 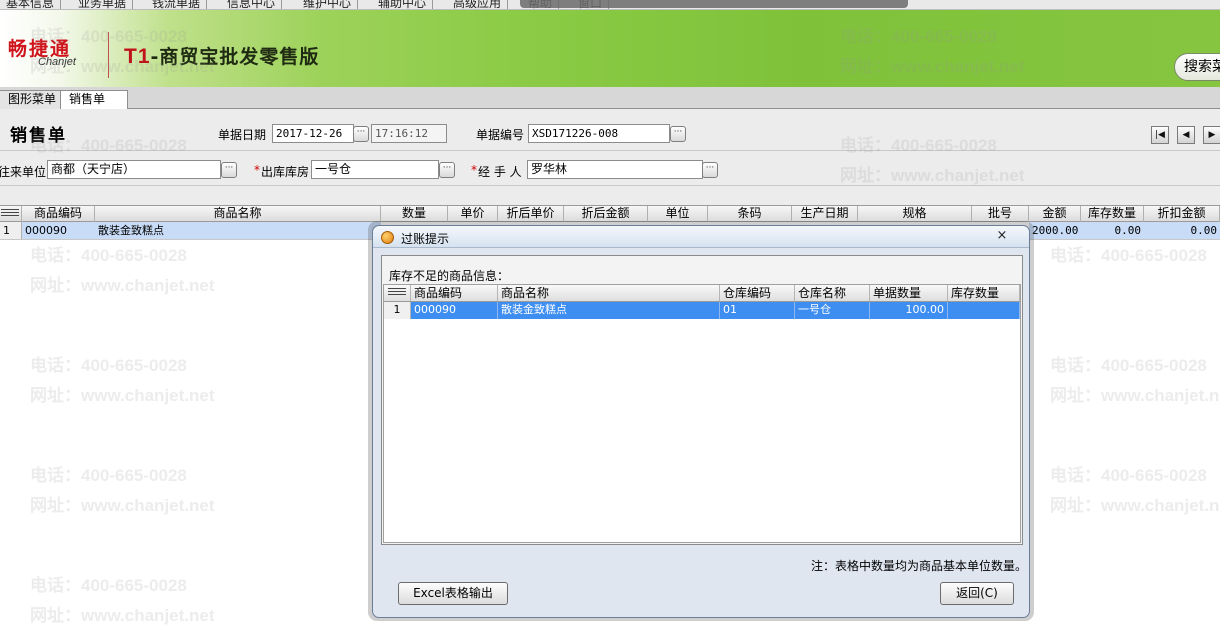 What do you see at coordinates (609, 310) in the screenshot?
I see `dlg-cell-name: 散装金致糕点` at bounding box center [609, 310].